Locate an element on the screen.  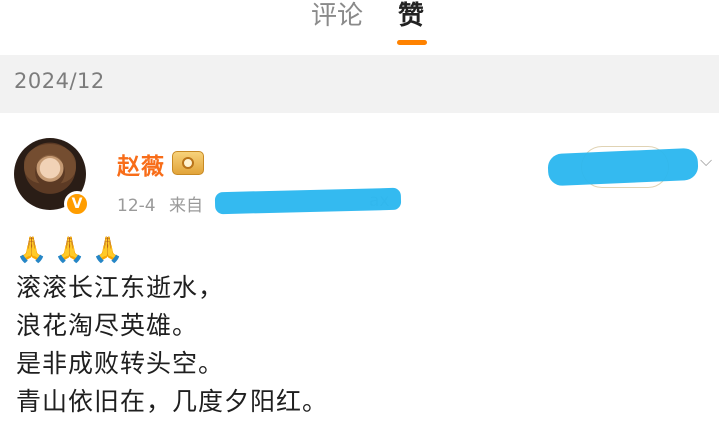
date-group-label: 2024/12 is located at coordinates (59, 81).